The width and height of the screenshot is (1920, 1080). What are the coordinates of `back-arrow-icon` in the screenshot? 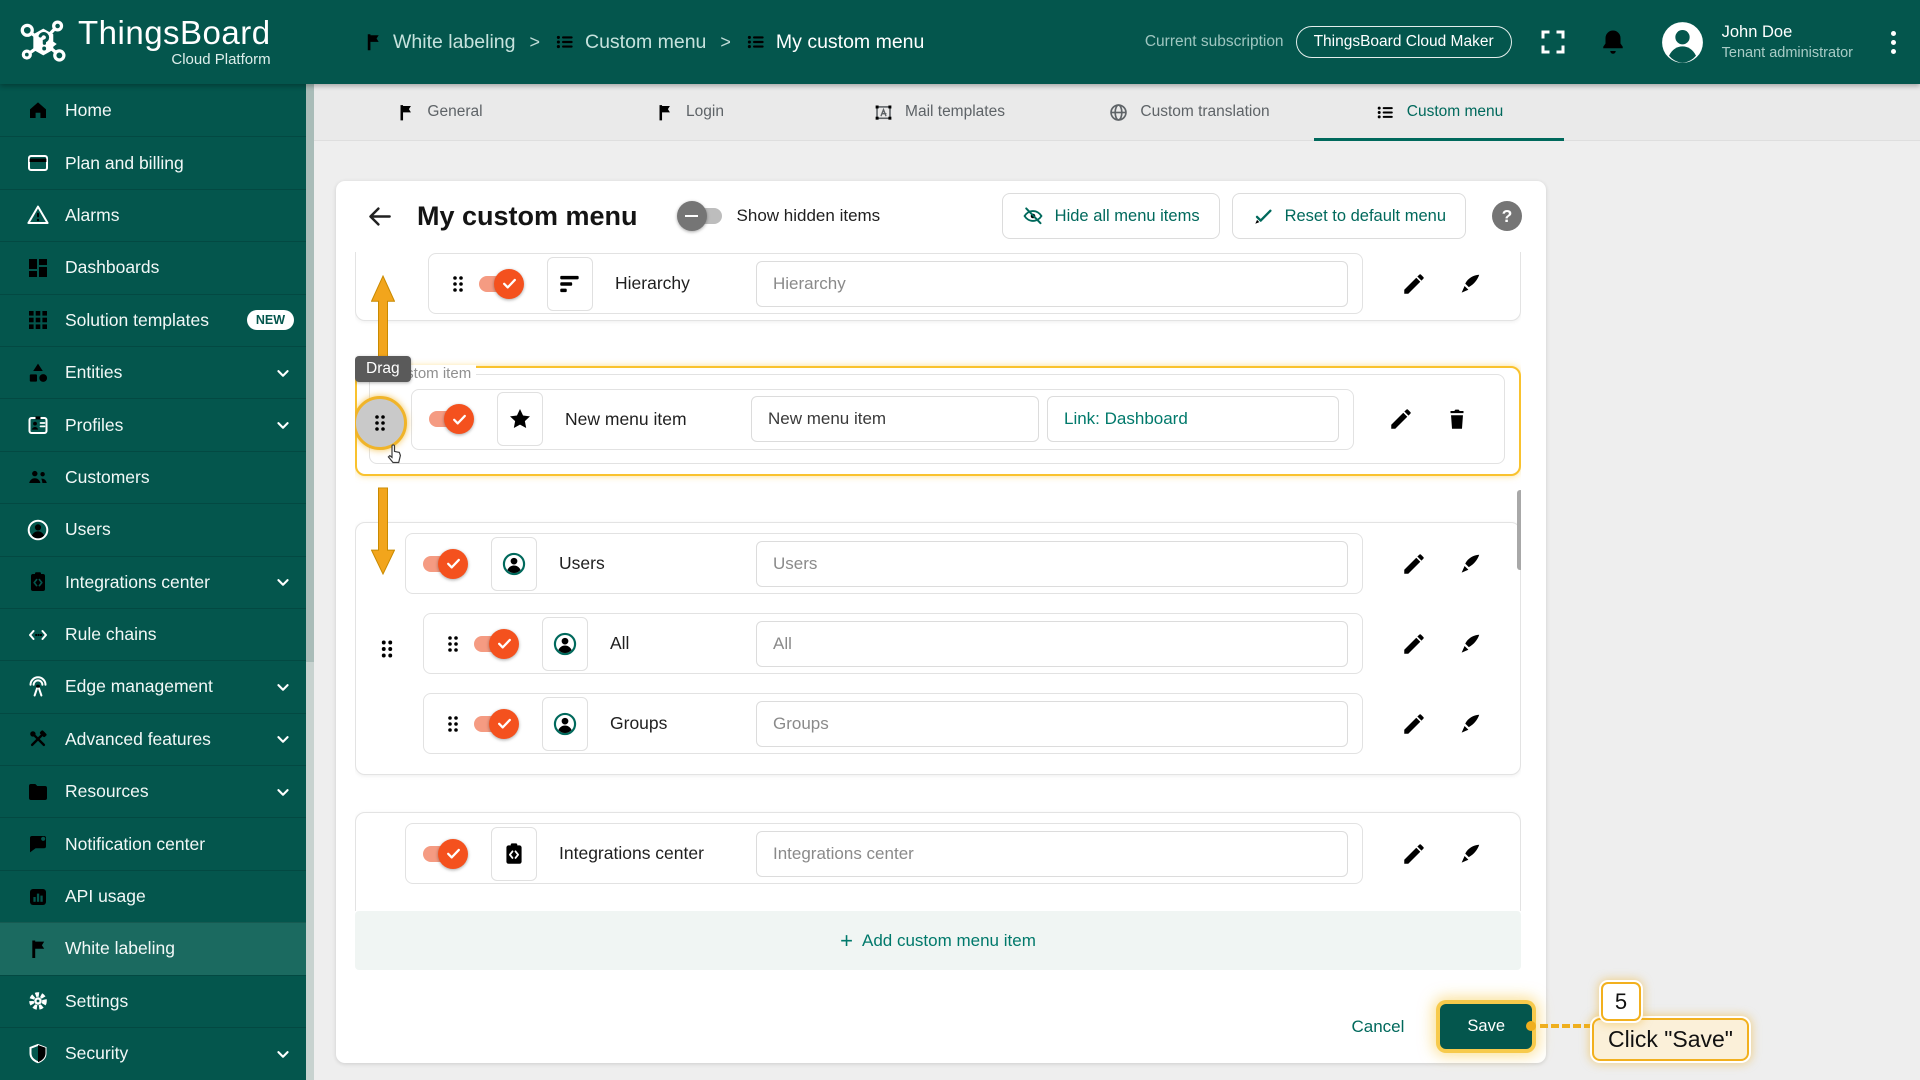 It's located at (379, 216).